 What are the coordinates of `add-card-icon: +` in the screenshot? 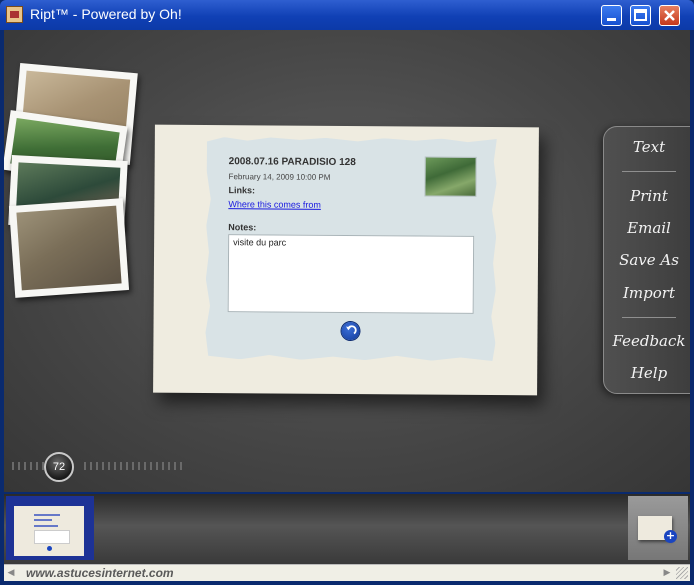 It's located at (670, 536).